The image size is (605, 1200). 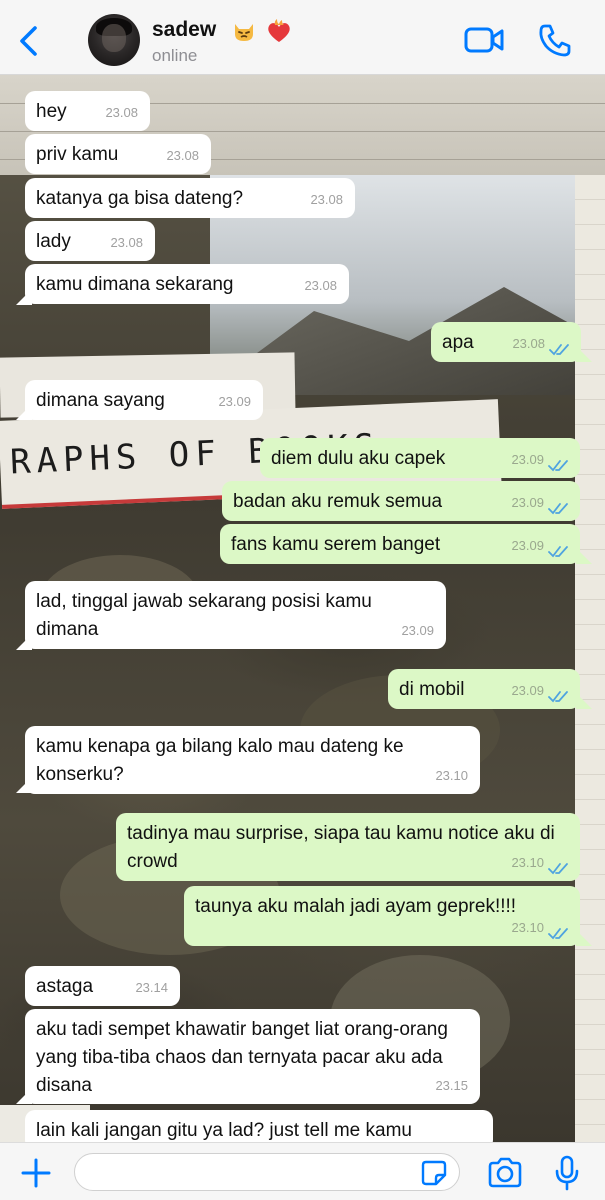 I want to click on message-text: katanya ga bisa dateng?, so click(x=140, y=198).